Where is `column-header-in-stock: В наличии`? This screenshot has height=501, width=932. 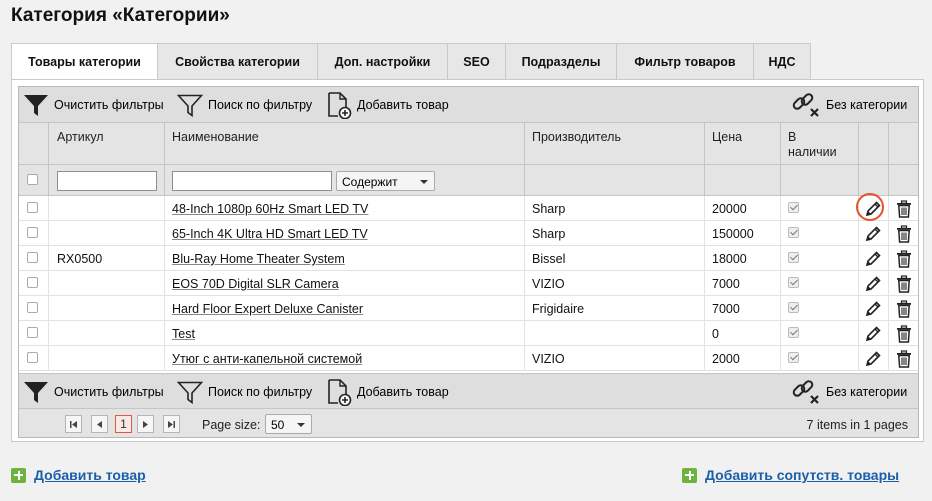
column-header-in-stock: В наличии is located at coordinates (812, 145).